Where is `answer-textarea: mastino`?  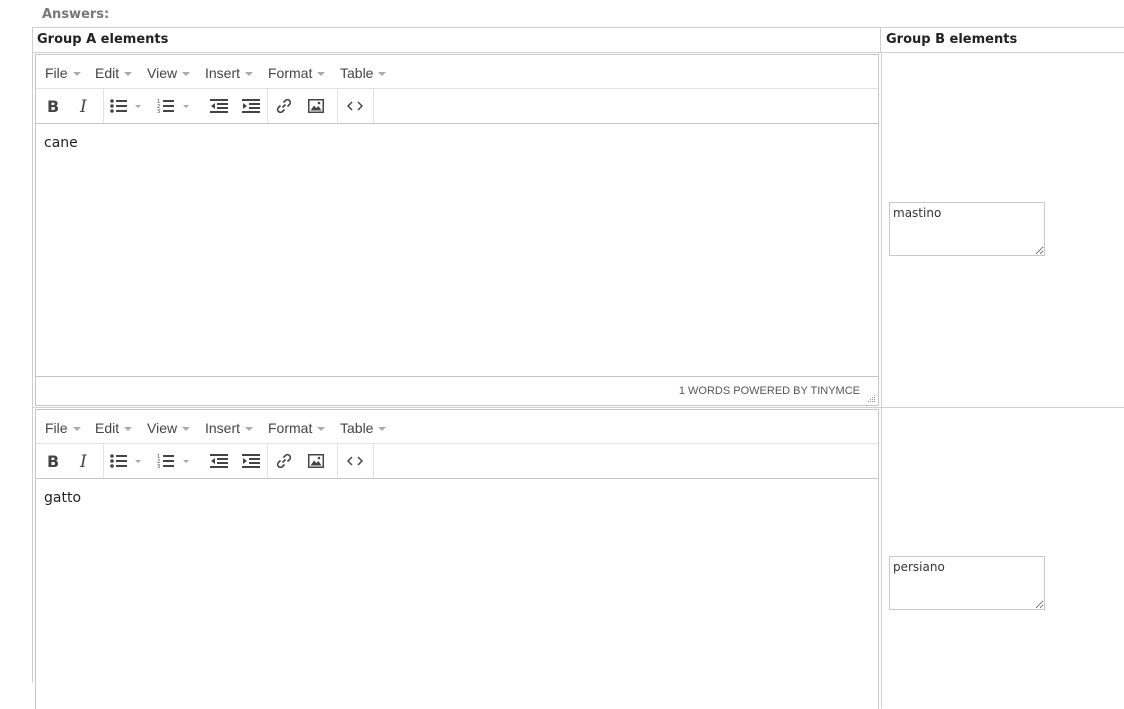 answer-textarea: mastino is located at coordinates (967, 229).